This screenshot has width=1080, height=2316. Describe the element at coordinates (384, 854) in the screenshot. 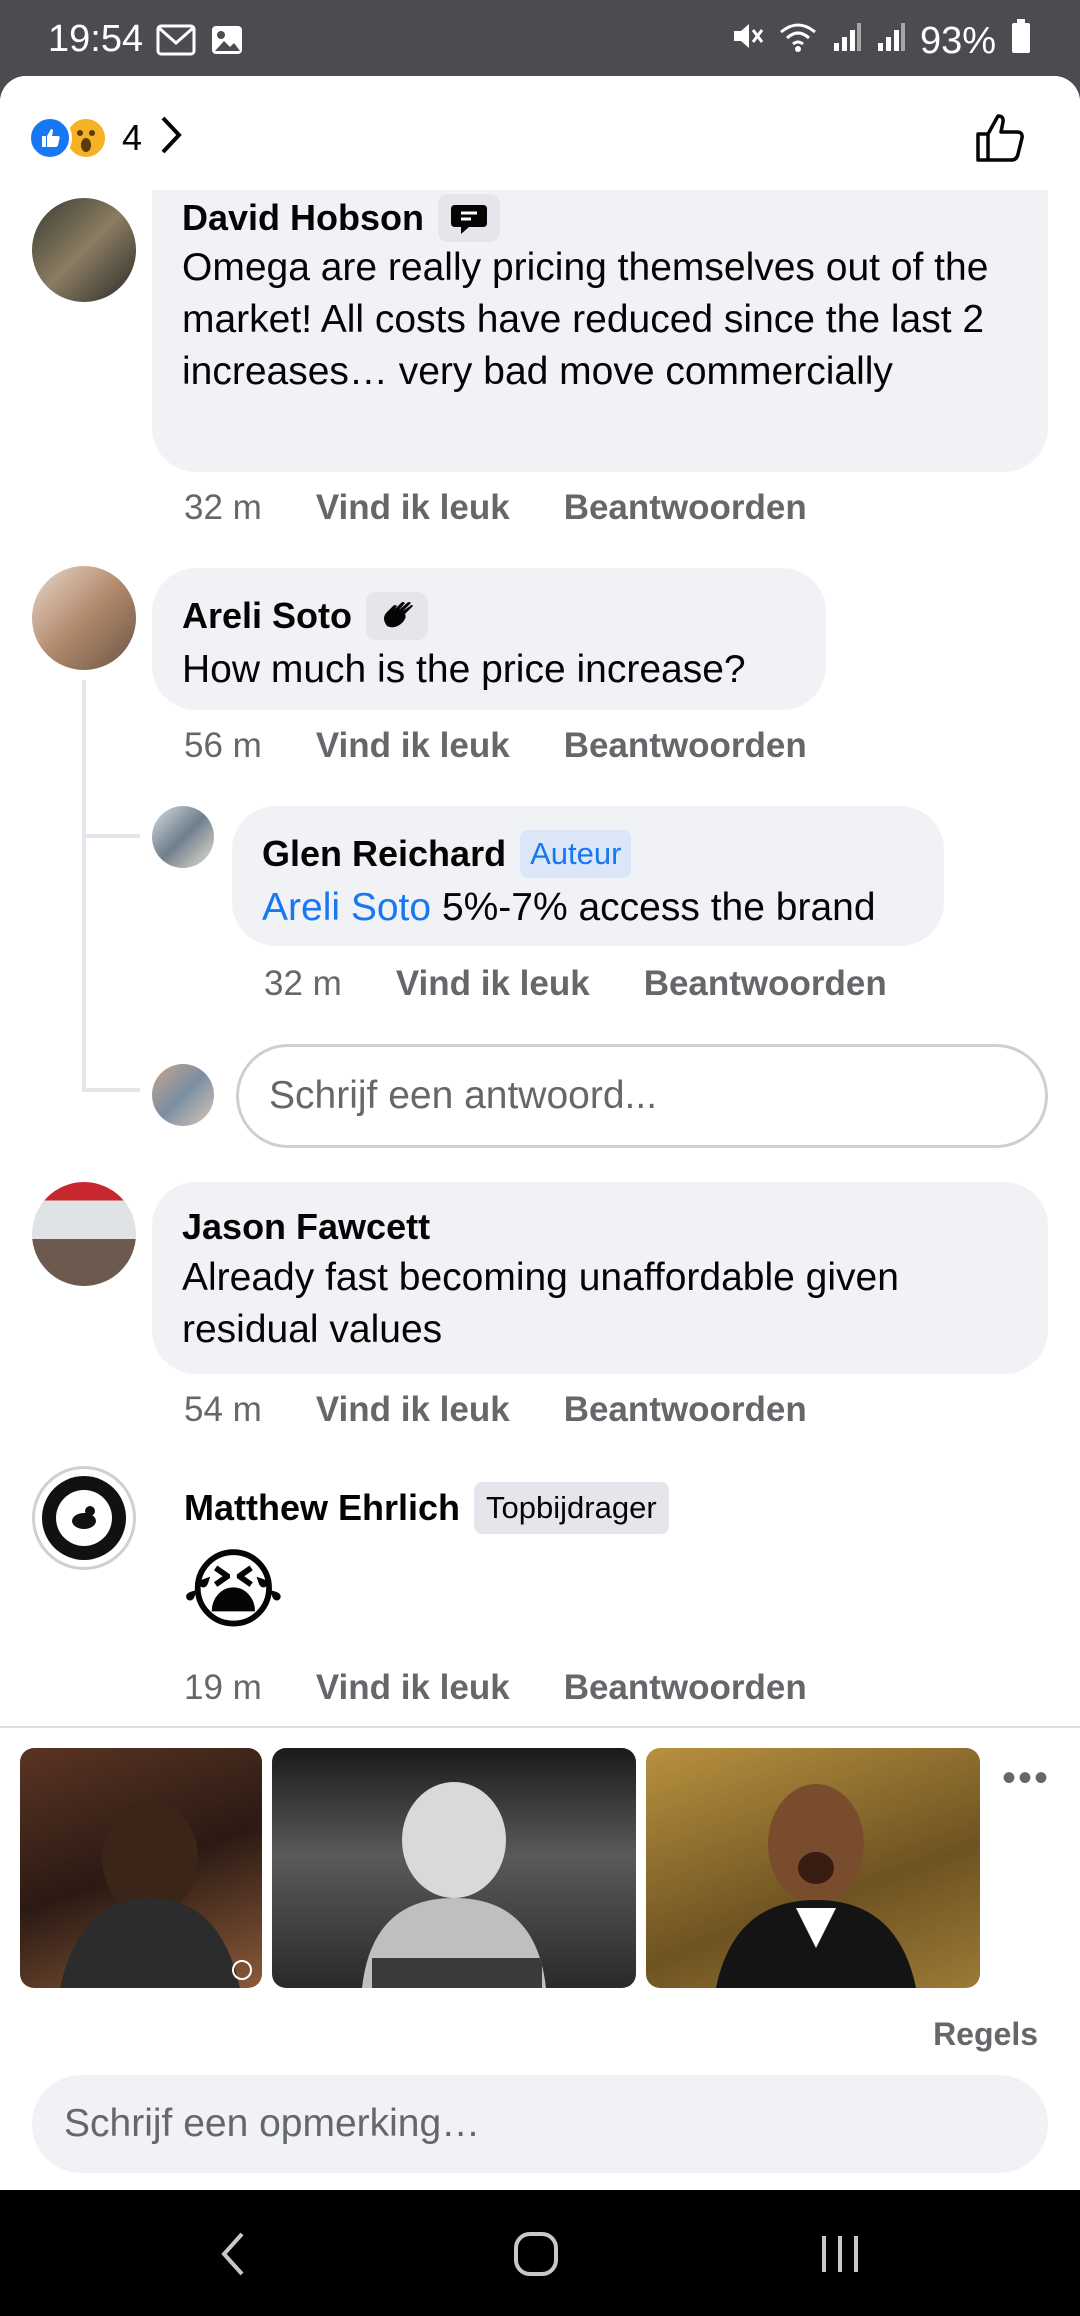

I see `comment-author: Glen Reichard` at that location.